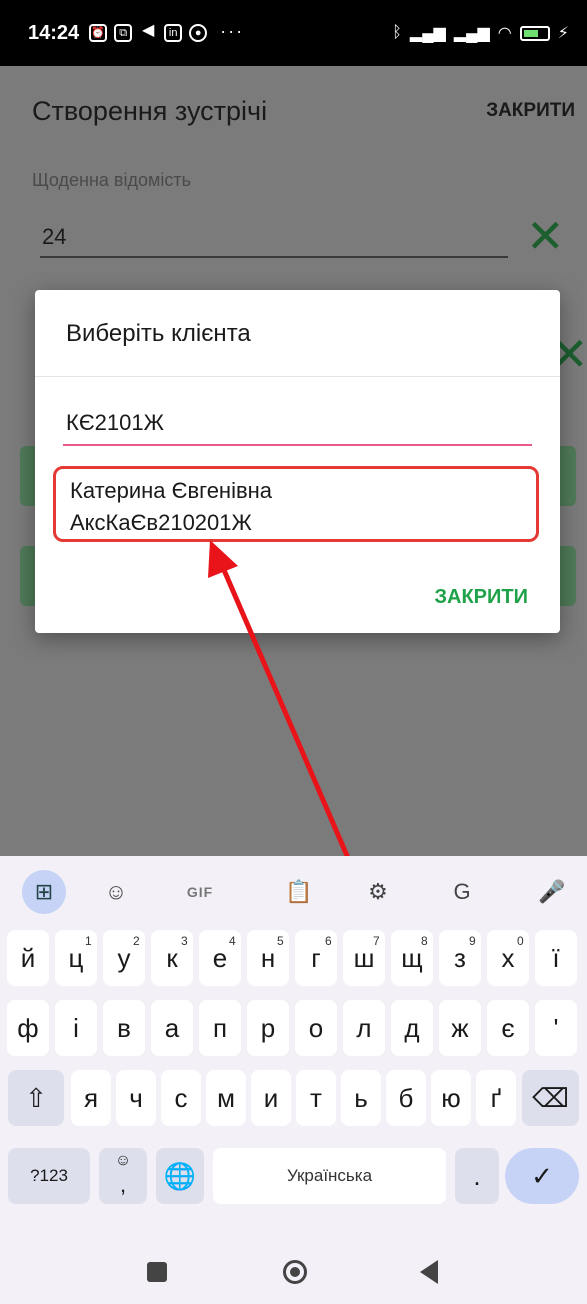 The width and height of the screenshot is (587, 1304). I want to click on emoji-icon: ☺, so click(123, 1160).